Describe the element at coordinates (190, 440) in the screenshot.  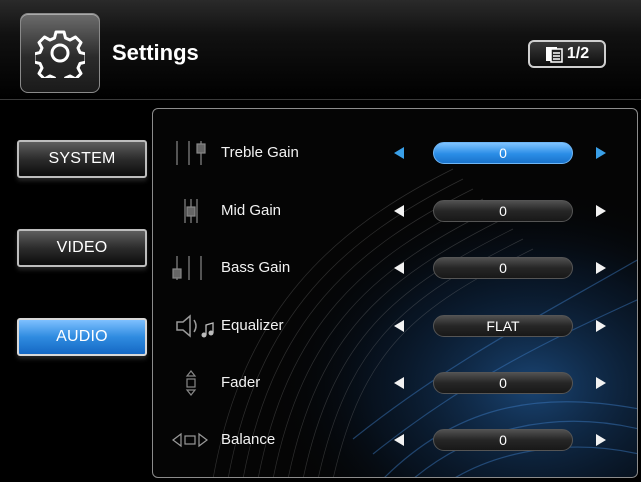
I see `balance-icon` at that location.